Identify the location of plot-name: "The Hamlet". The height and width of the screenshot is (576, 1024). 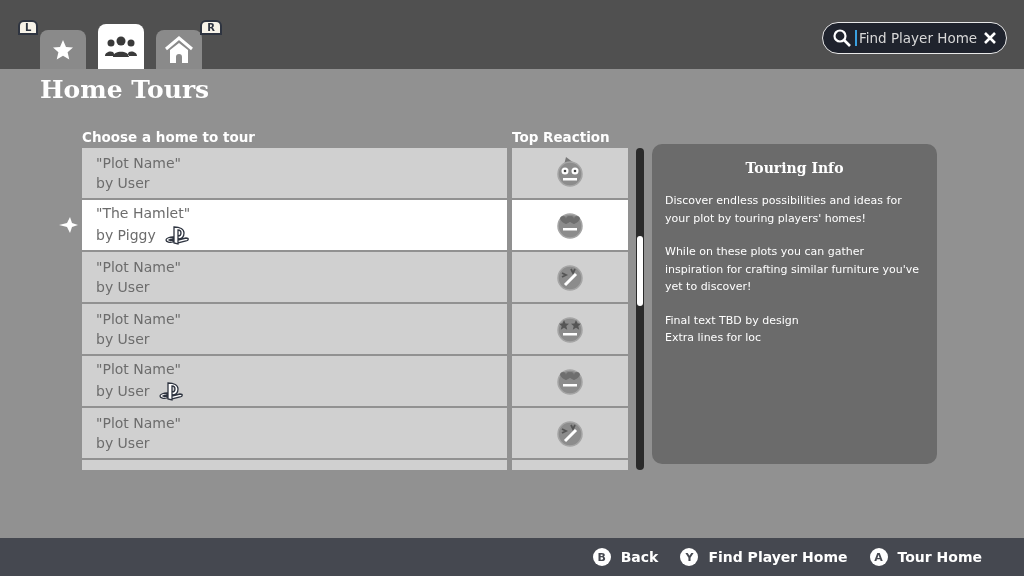
(144, 213).